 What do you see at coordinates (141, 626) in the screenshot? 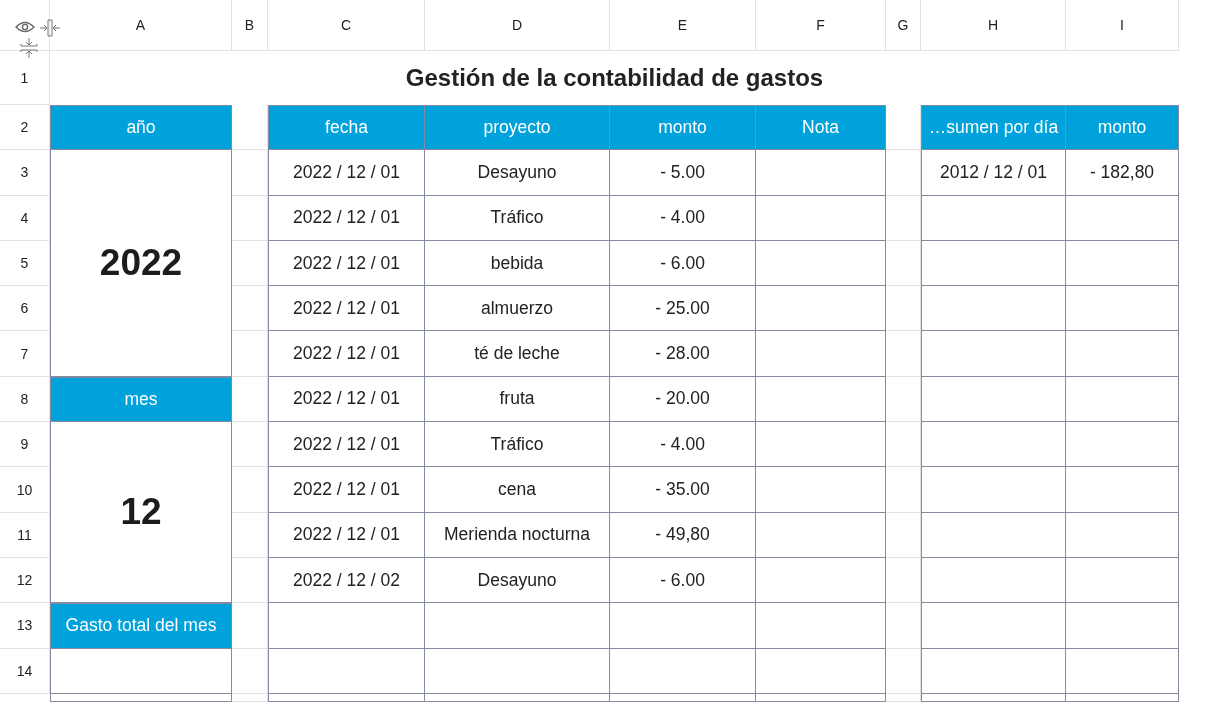
I see `header-cell: Gasto total del mes` at bounding box center [141, 626].